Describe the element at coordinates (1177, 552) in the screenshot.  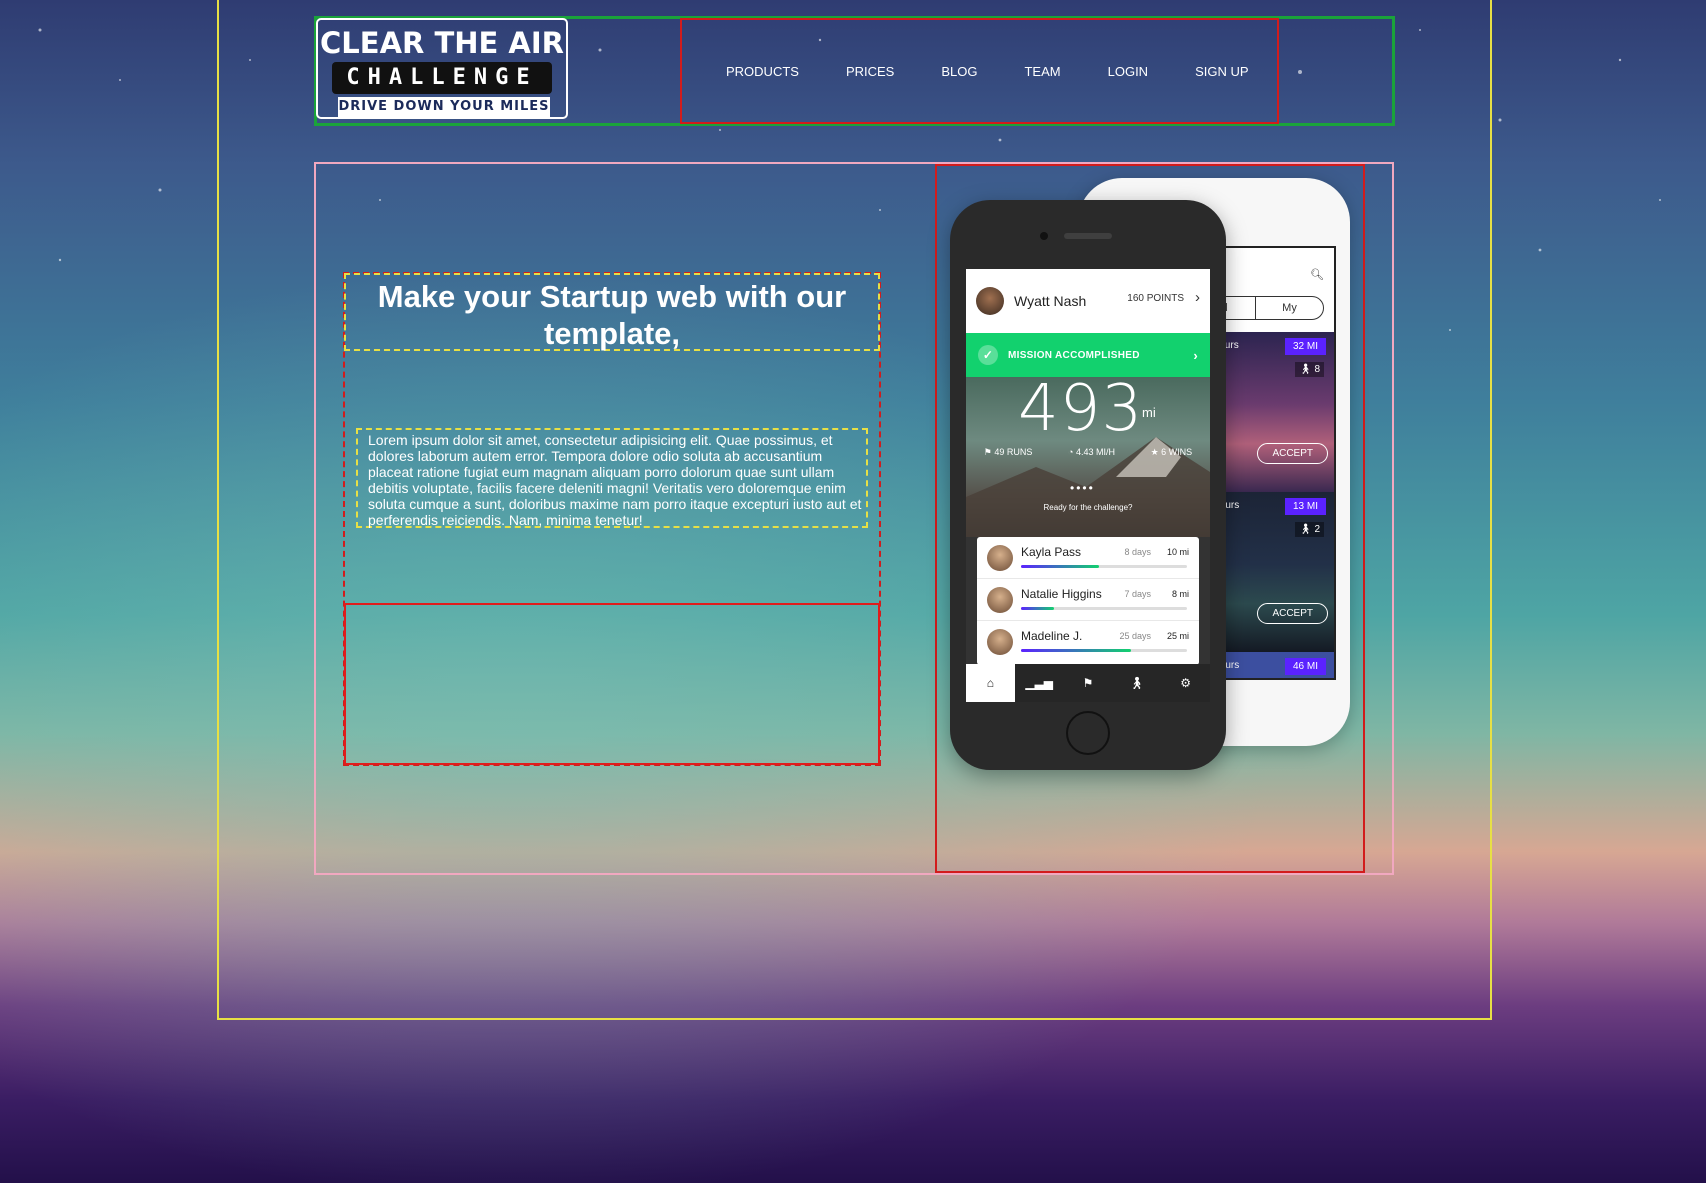
I see `list-item-miles: 10 mi` at that location.